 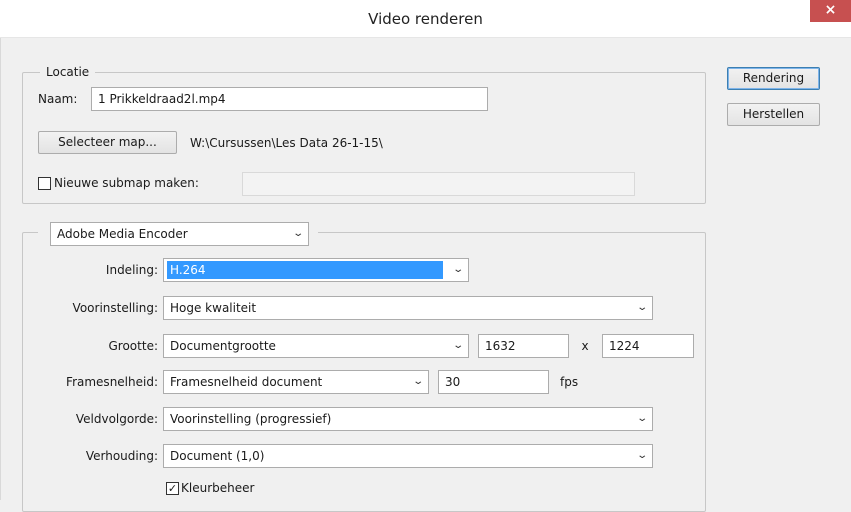 What do you see at coordinates (213, 308) in the screenshot?
I see `preset-value: Hoge kwaliteit` at bounding box center [213, 308].